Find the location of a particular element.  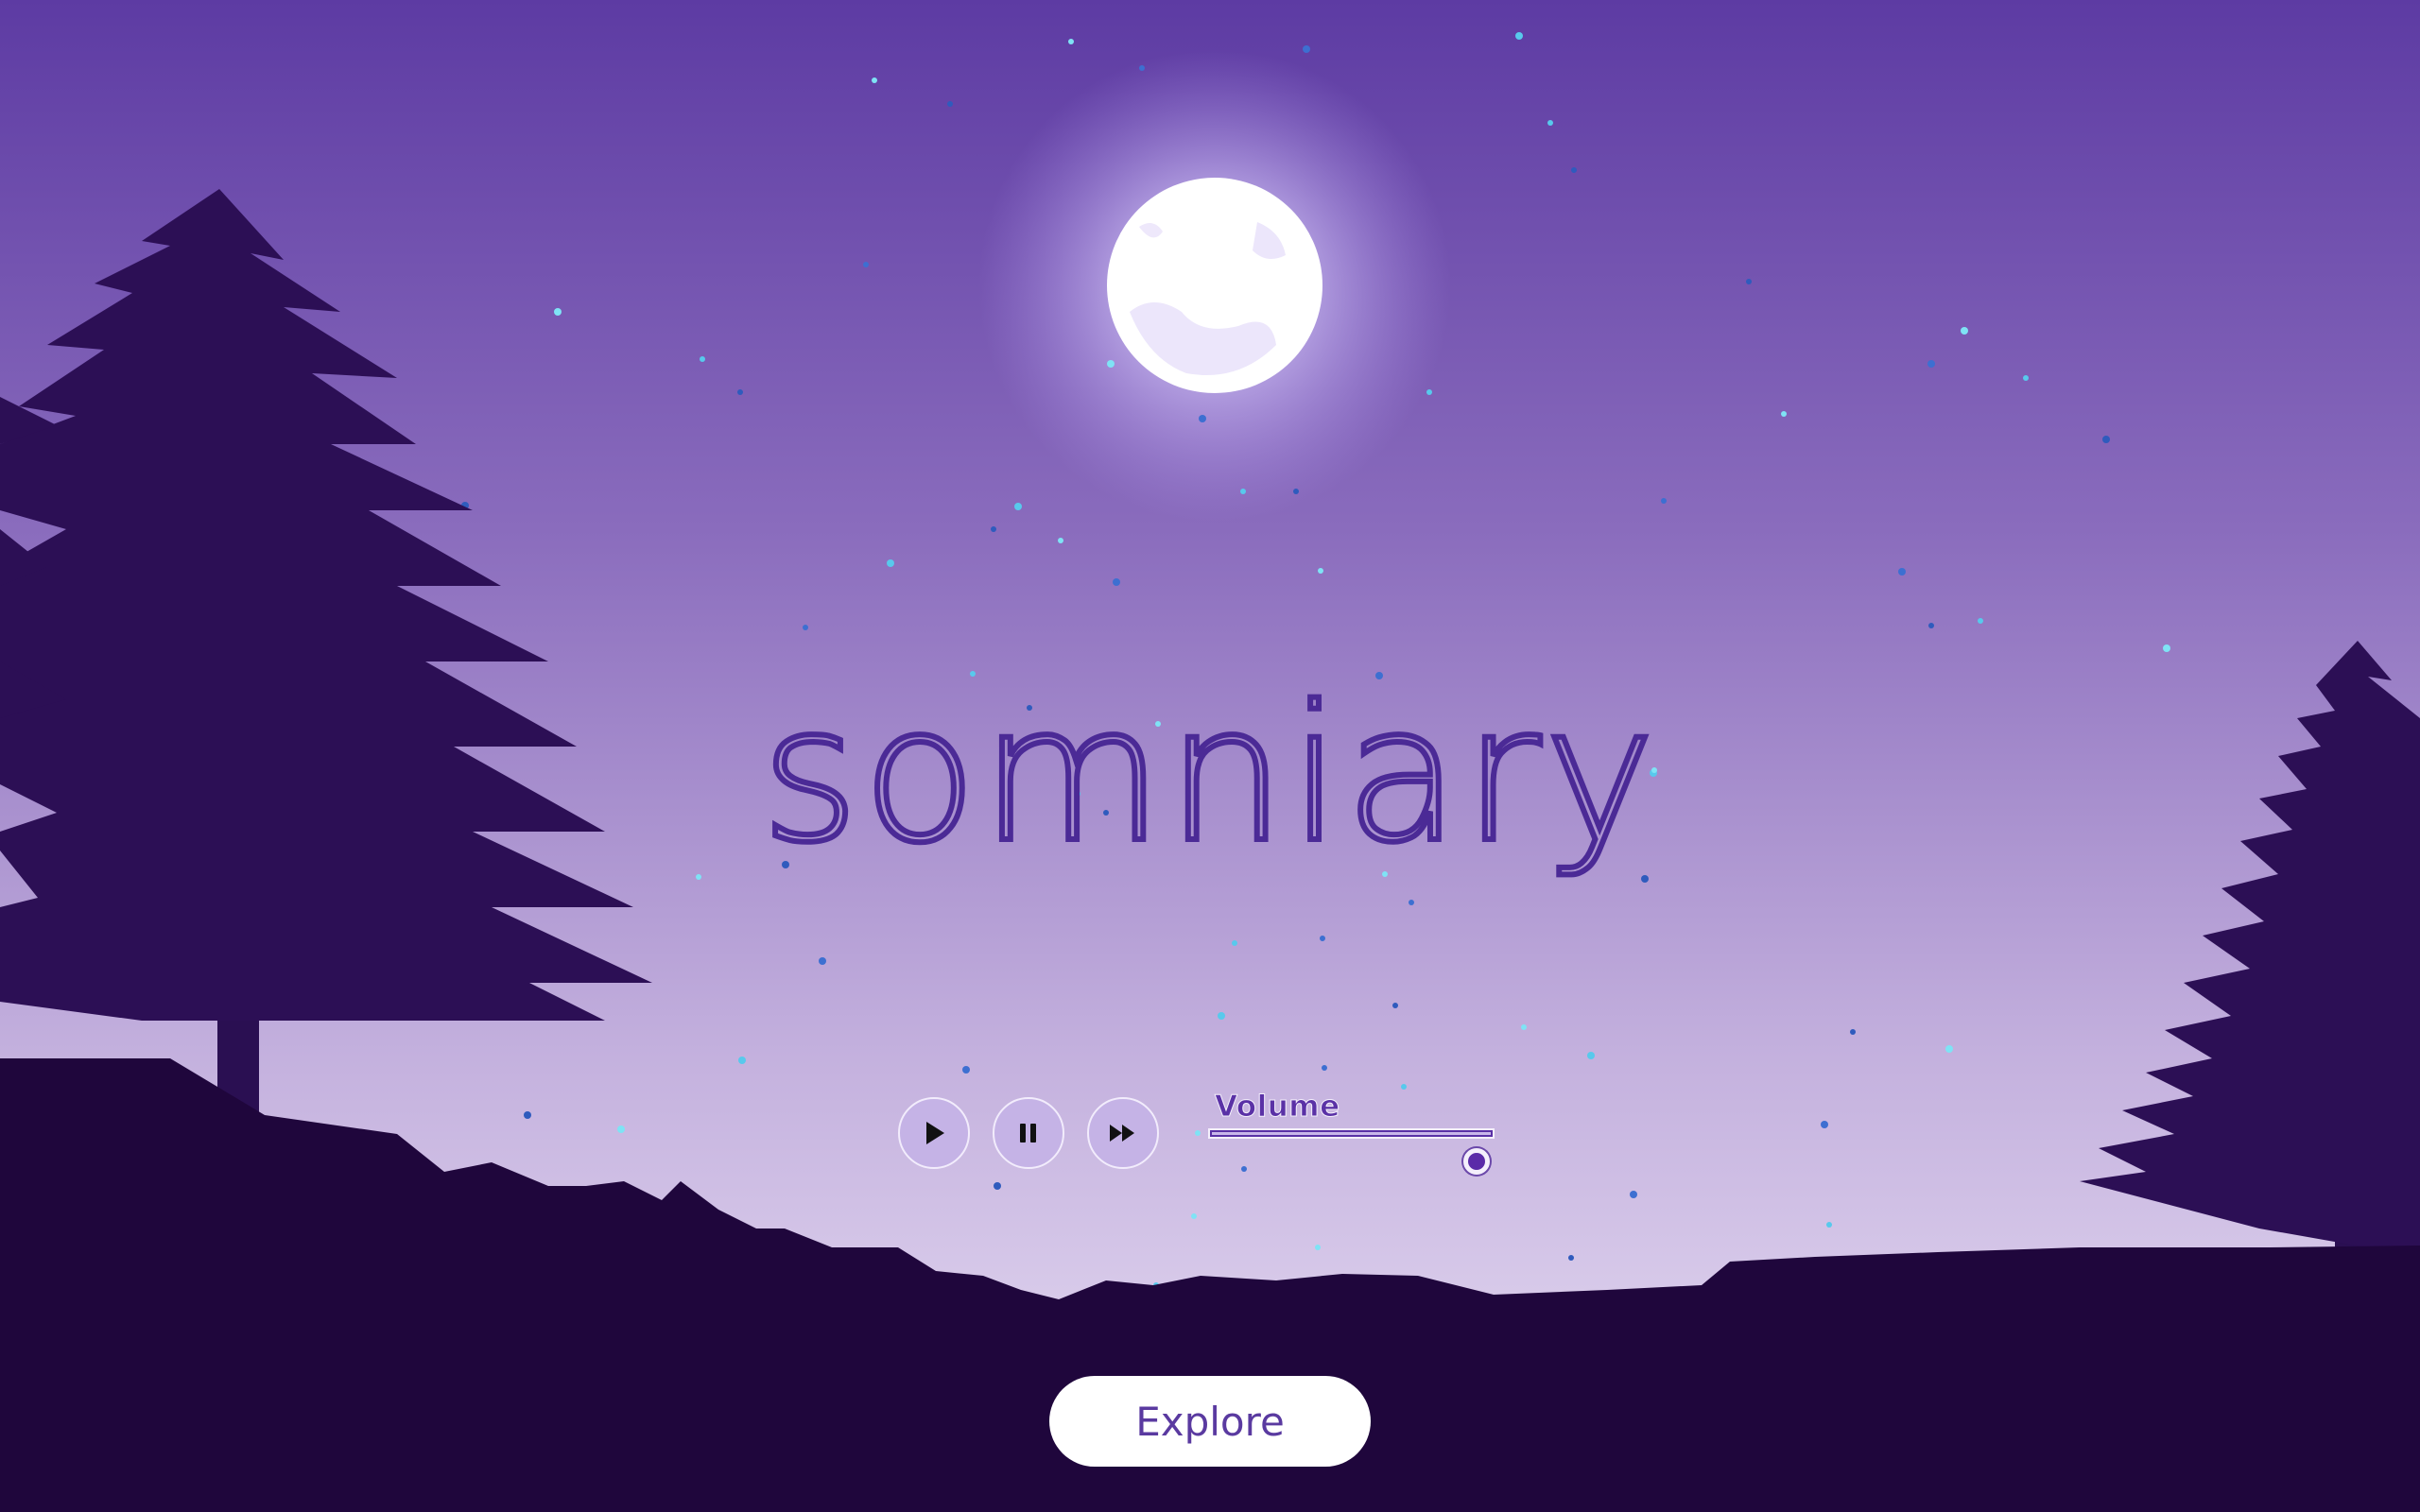

moon is located at coordinates (1214, 285).